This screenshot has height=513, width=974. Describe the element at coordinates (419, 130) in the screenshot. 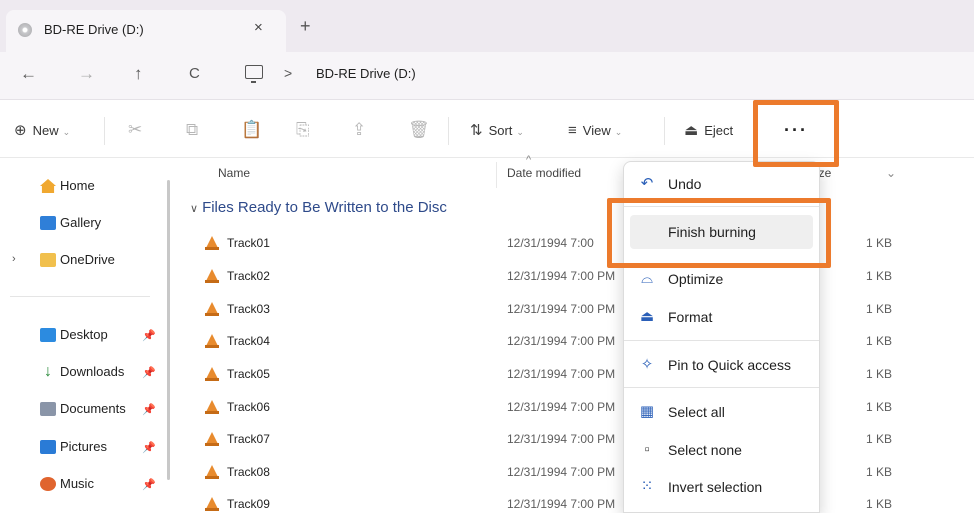

I see `delete-icon: 🗑` at that location.